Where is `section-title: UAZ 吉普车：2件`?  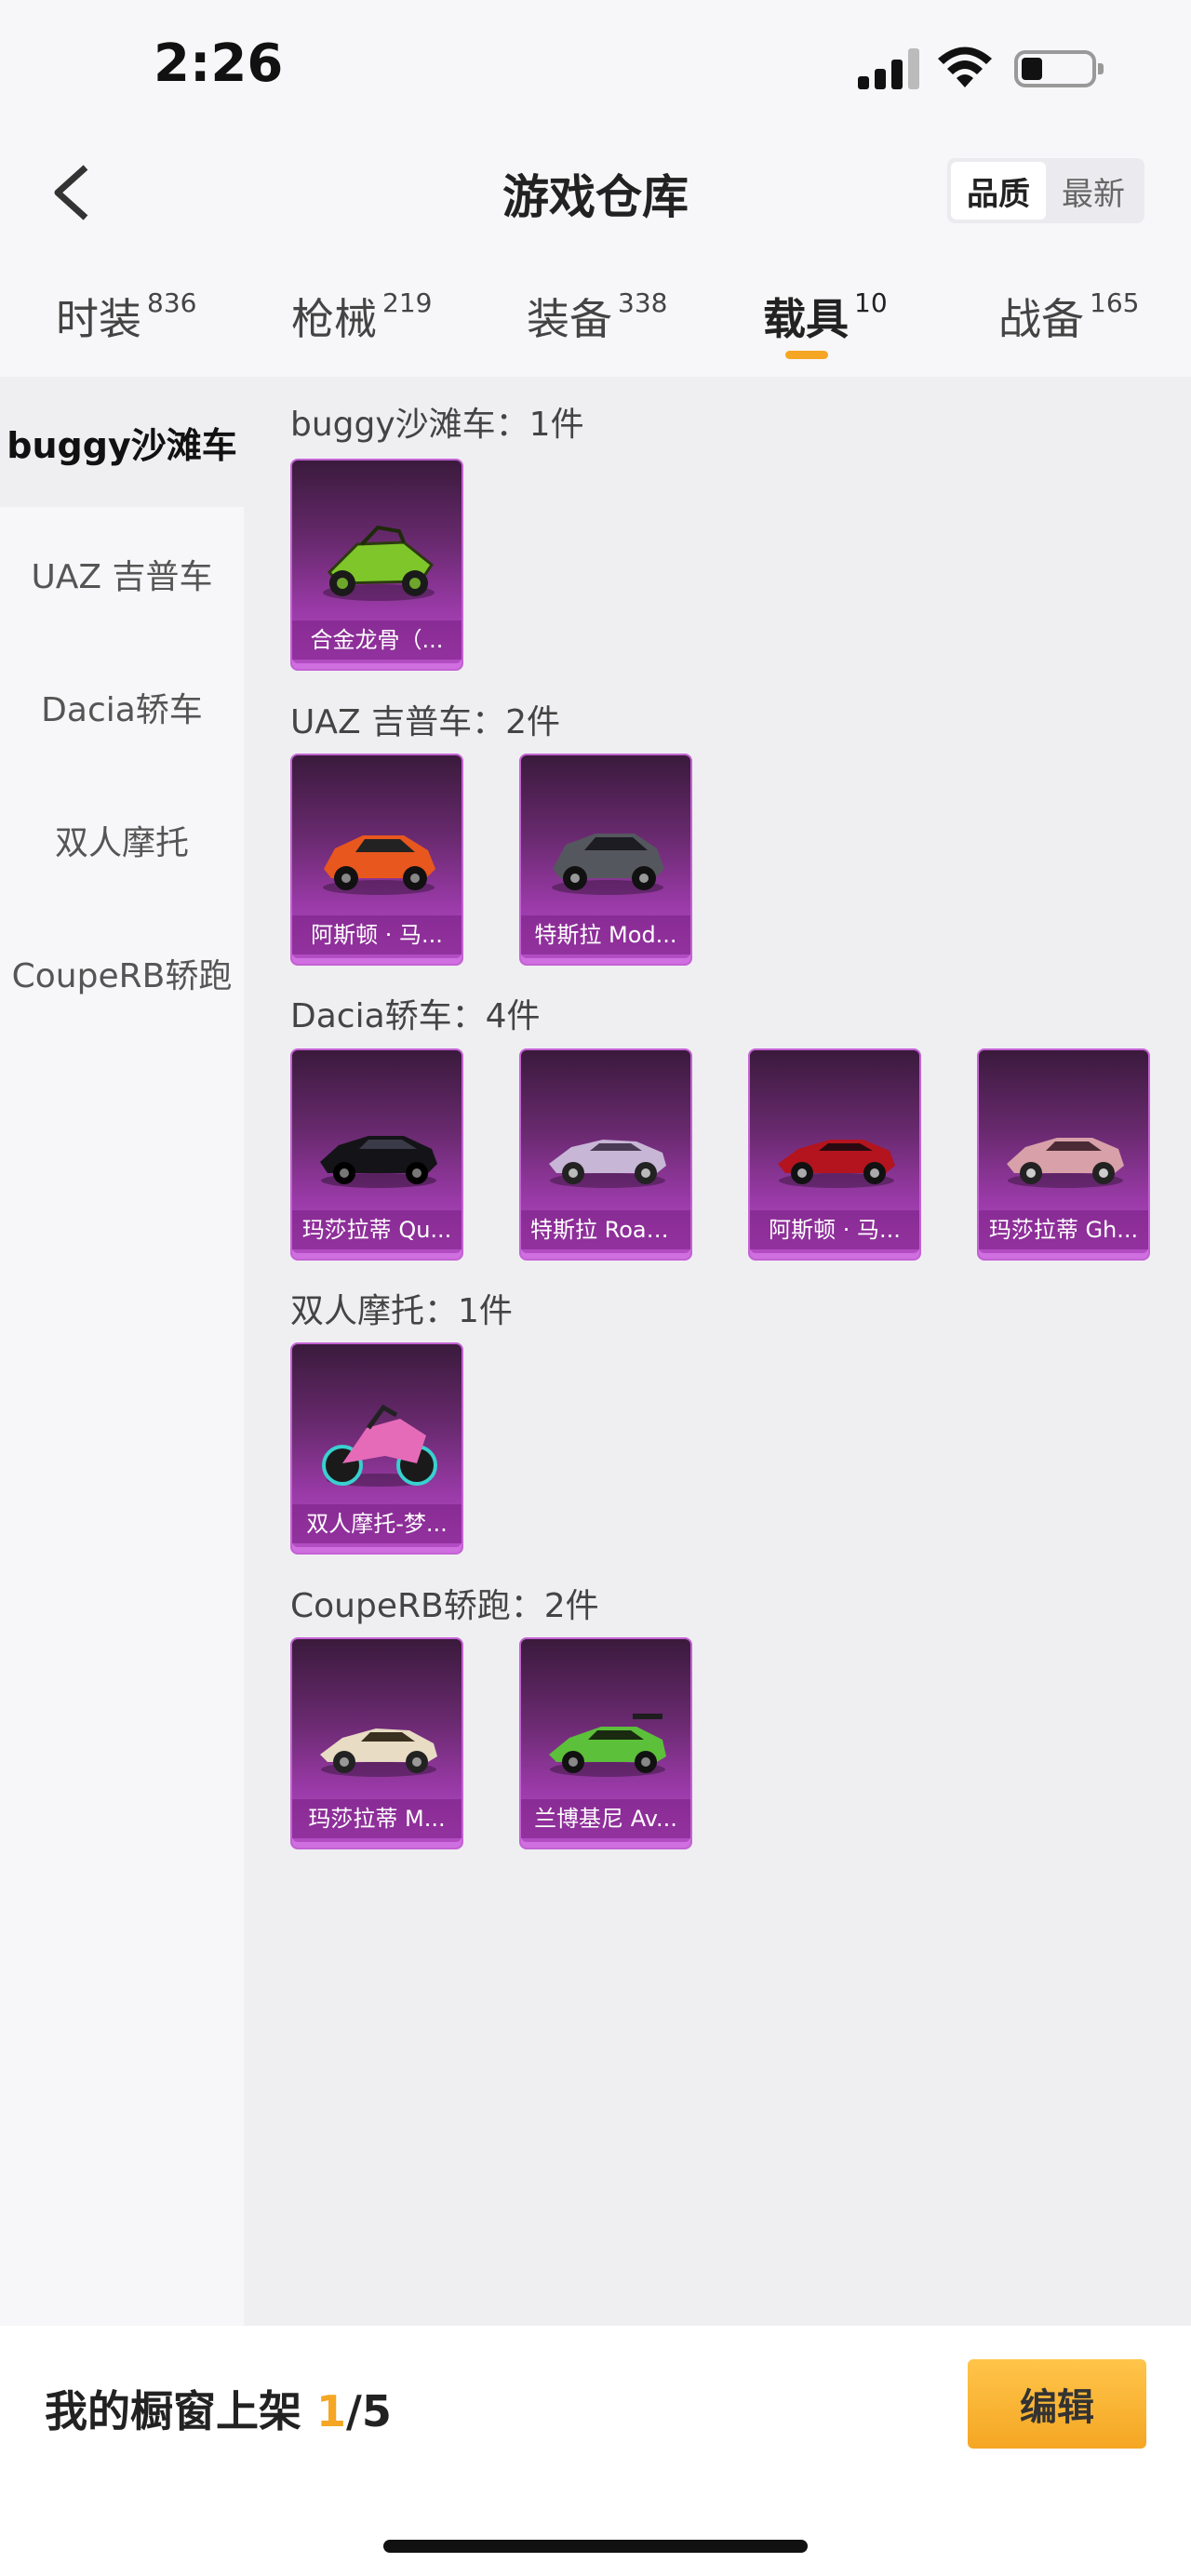
section-title: UAZ 吉普车：2件 is located at coordinates (425, 722).